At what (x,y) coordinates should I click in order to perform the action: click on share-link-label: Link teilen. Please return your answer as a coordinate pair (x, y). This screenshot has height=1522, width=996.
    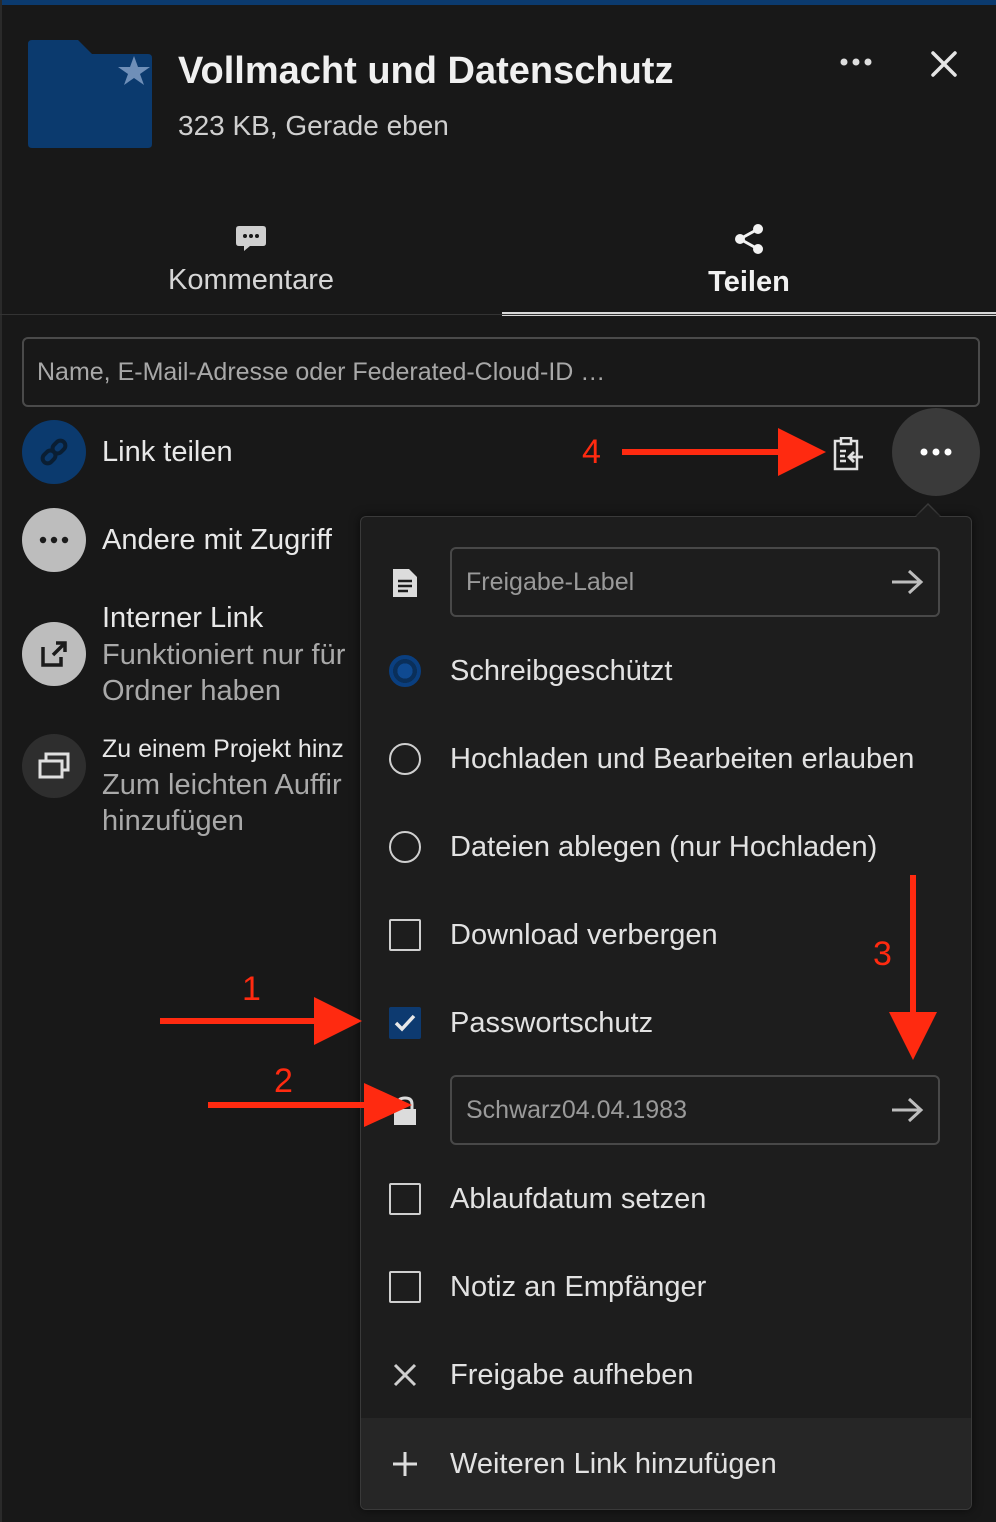
    Looking at the image, I should click on (167, 452).